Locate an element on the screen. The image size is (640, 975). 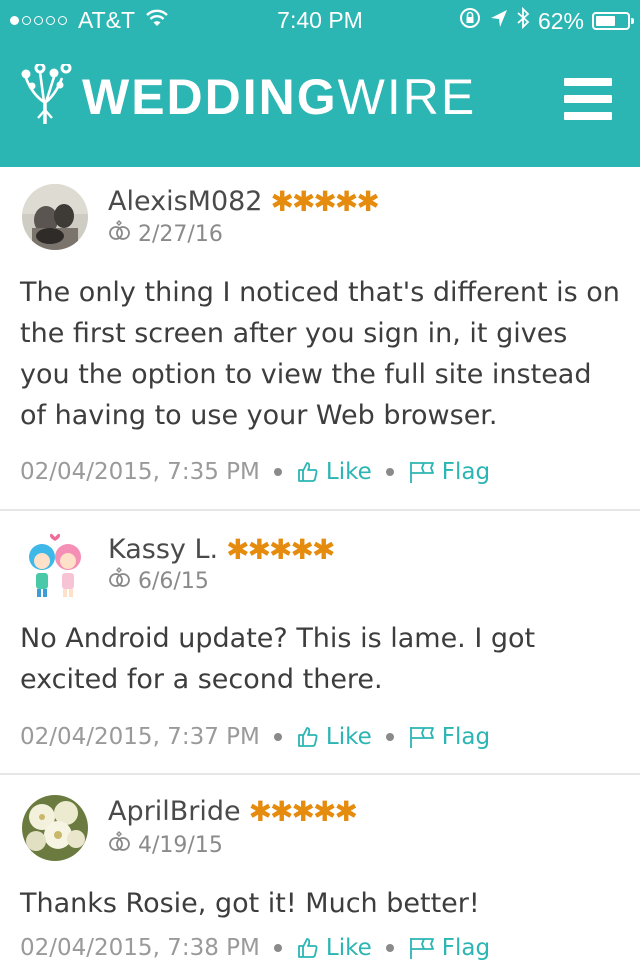
comment-author: Kassy L. ✱✱✱✱✱ is located at coordinates (221, 549).